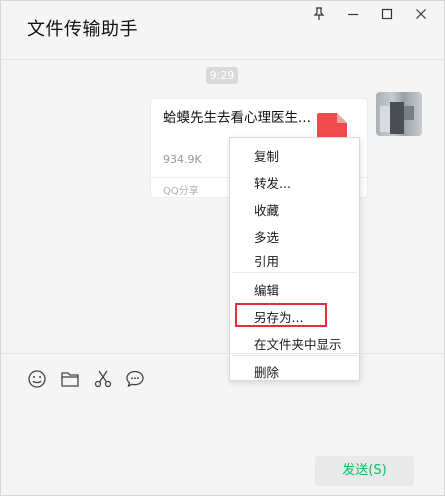  I want to click on menu-item-show-in-folder: 在文件夹中显示, so click(298, 343).